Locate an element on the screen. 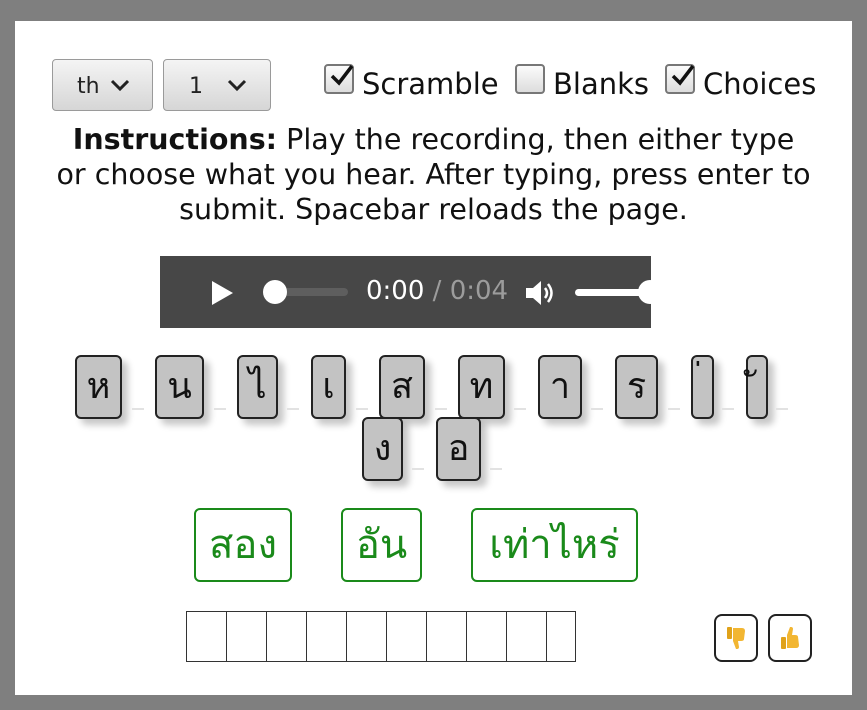  language-select-value: th is located at coordinates (88, 86).